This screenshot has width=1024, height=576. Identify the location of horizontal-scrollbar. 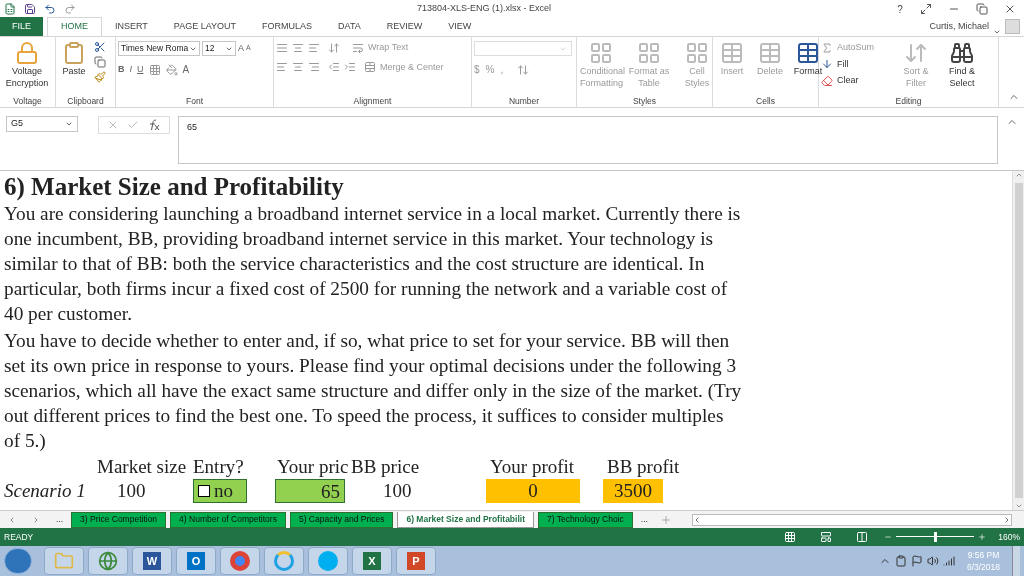
(851, 519).